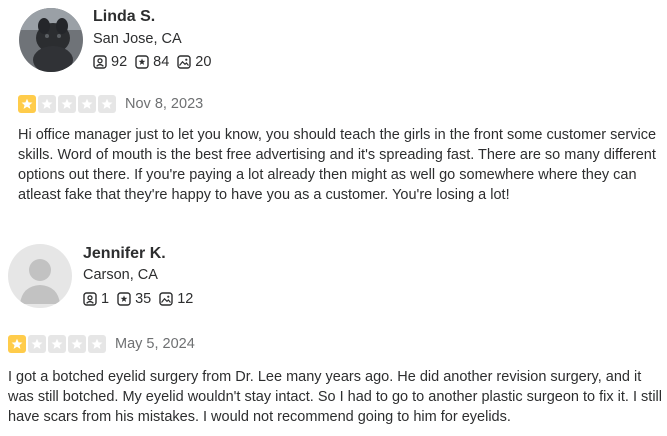  I want to click on reviewer-name: Jennifer K., so click(124, 254).